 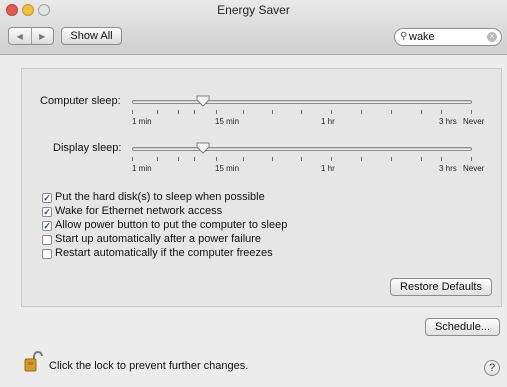 I want to click on back-button: ◀, so click(x=20, y=36).